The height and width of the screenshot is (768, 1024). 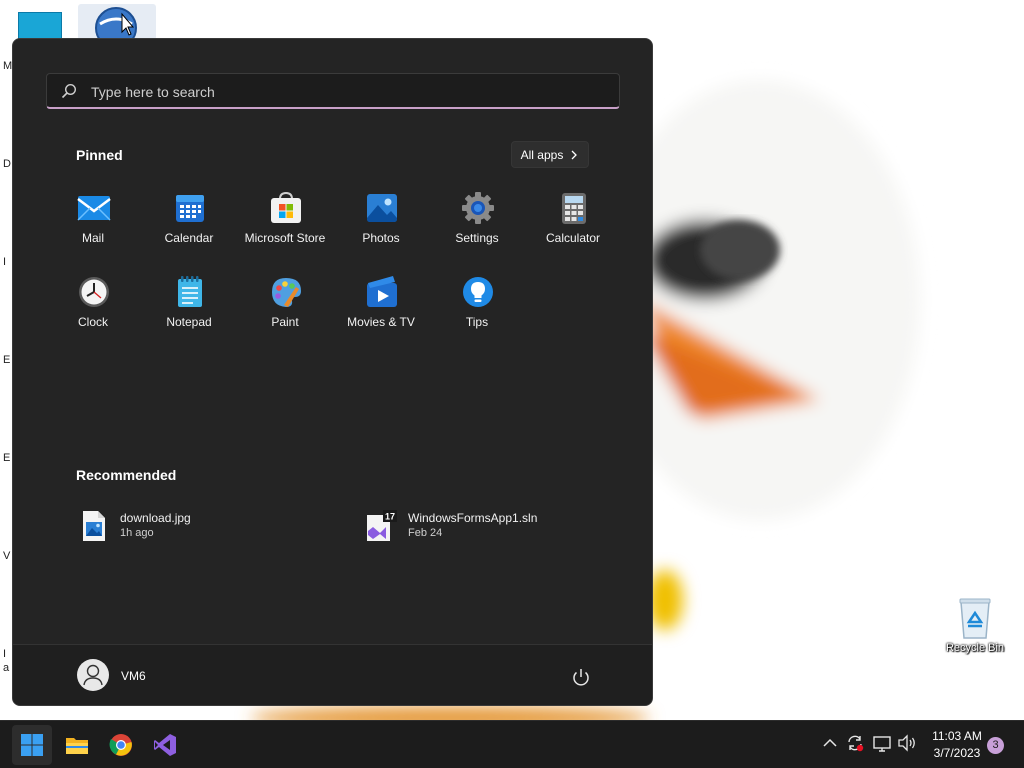 I want to click on network-icon, so click(x=882, y=743).